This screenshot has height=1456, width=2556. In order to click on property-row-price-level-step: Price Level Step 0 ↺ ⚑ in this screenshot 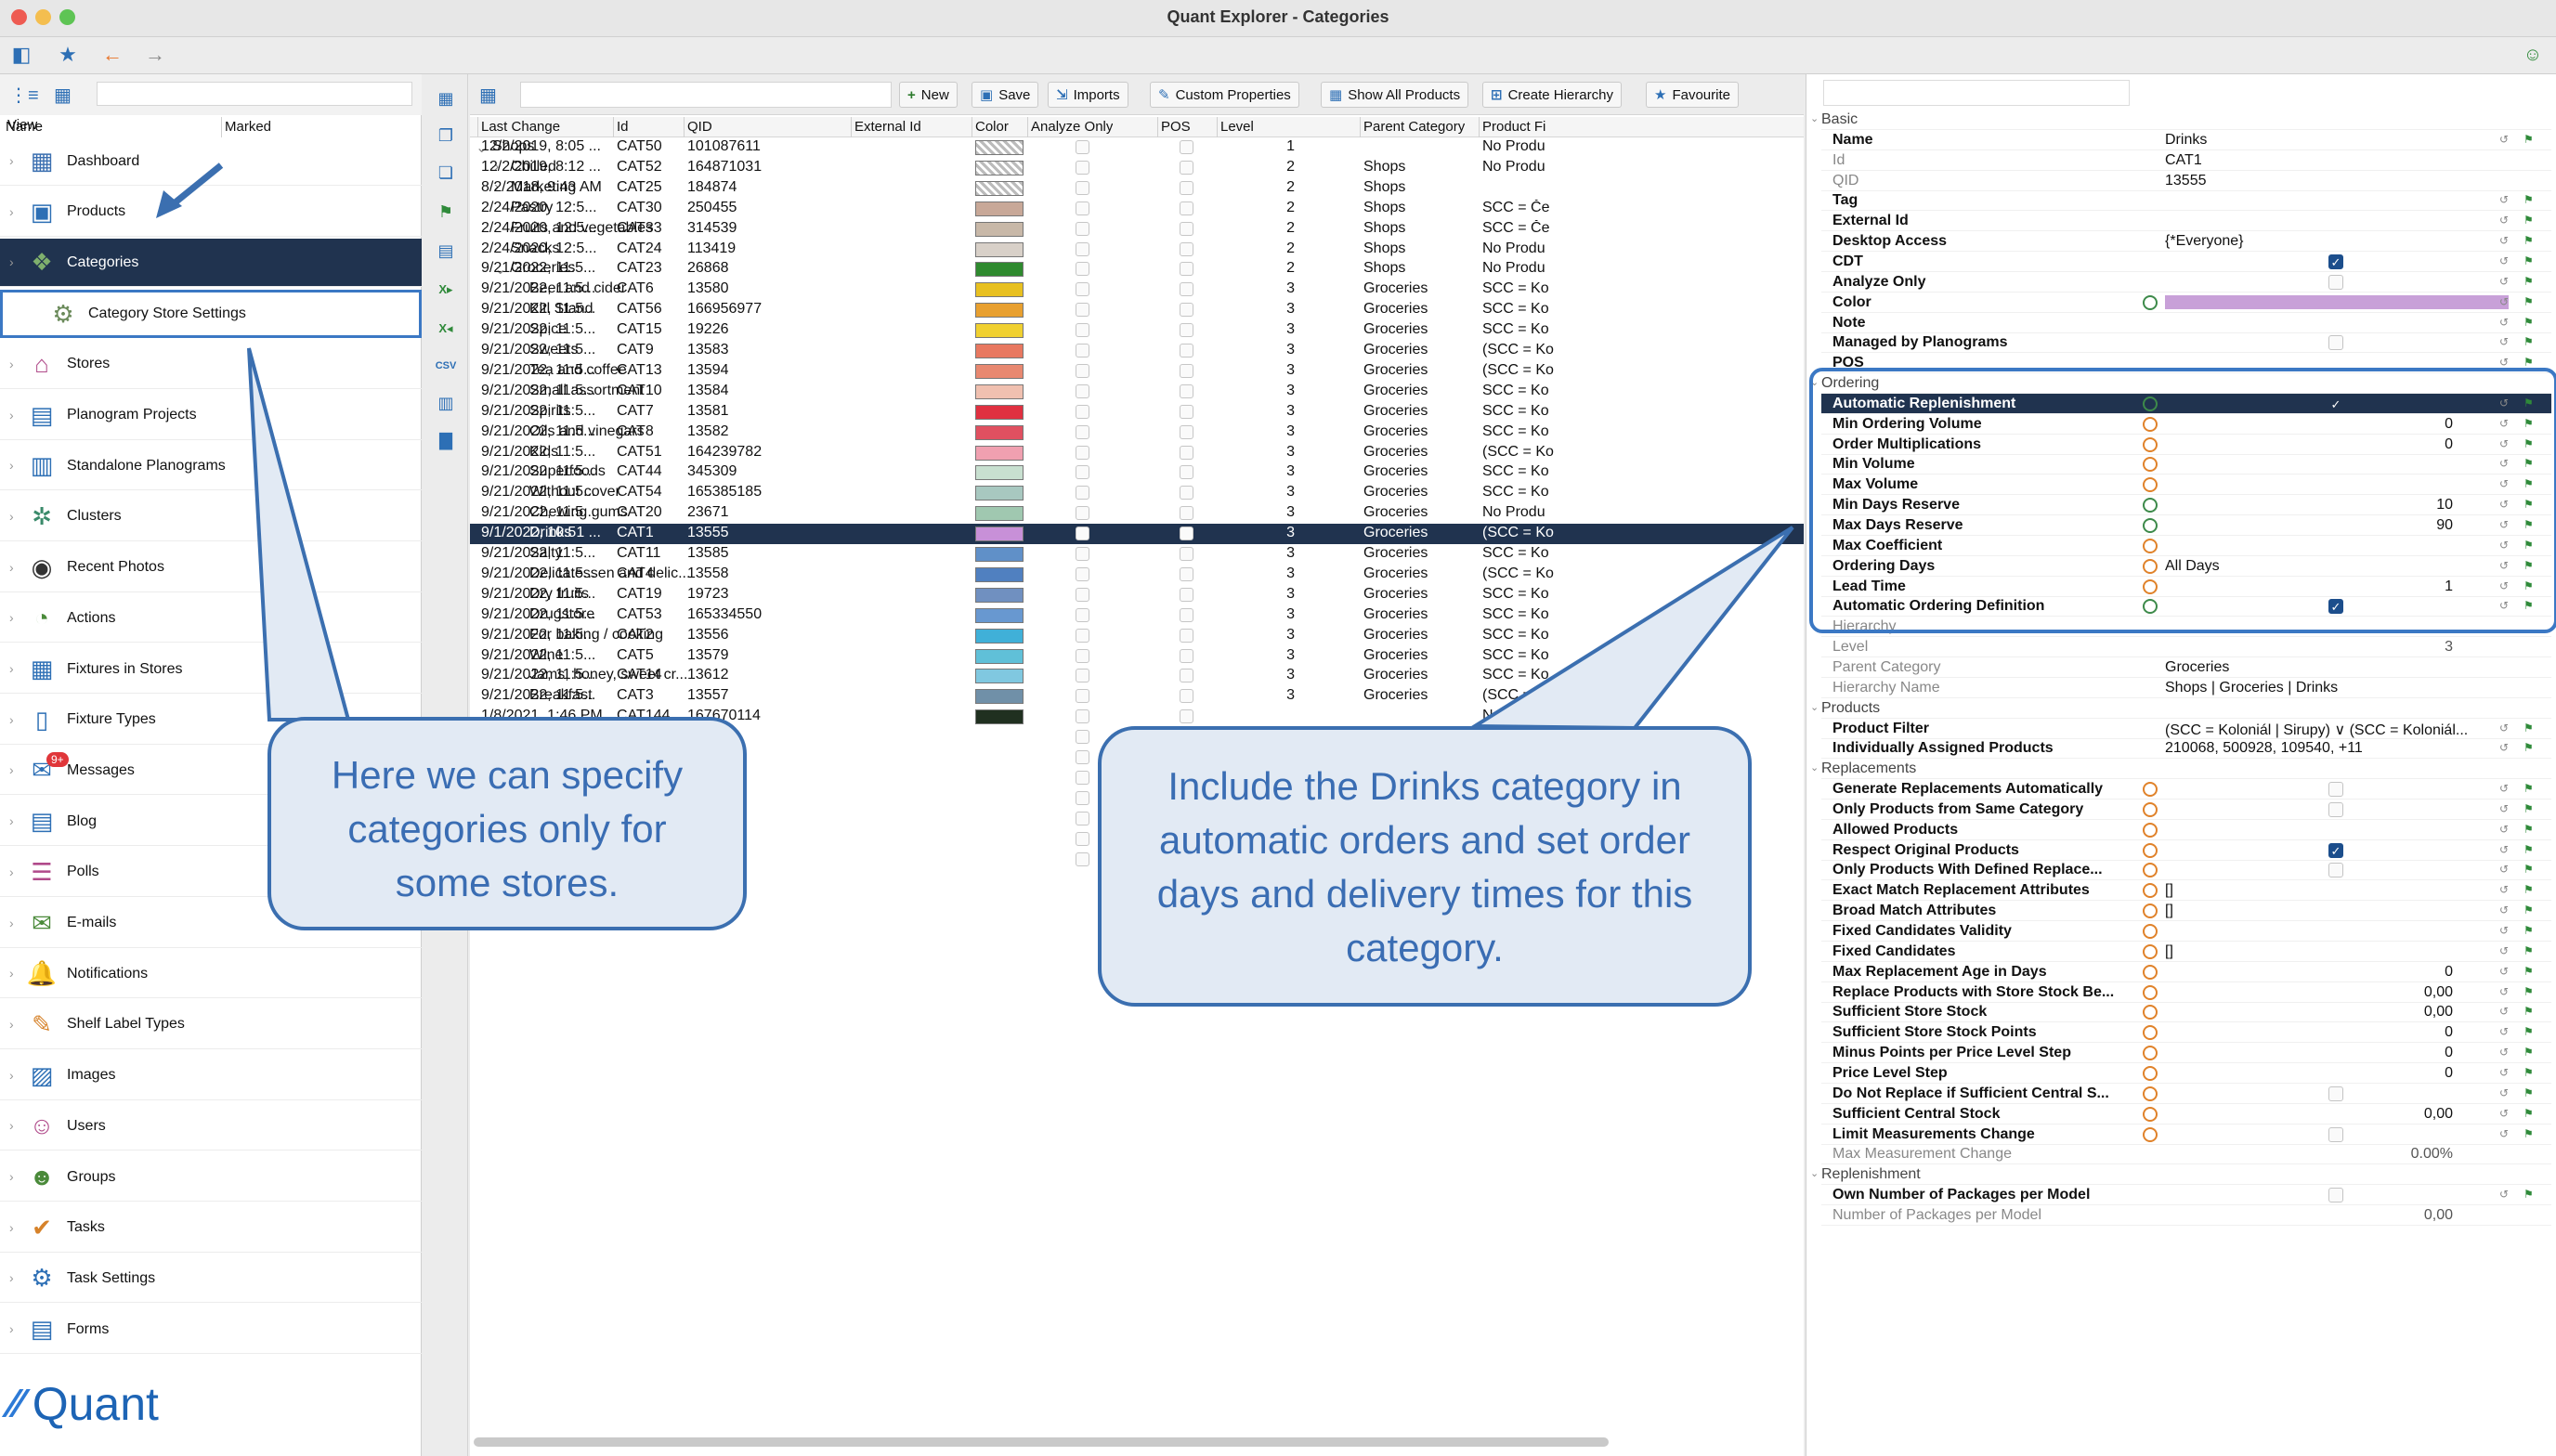, I will do `click(2186, 1073)`.